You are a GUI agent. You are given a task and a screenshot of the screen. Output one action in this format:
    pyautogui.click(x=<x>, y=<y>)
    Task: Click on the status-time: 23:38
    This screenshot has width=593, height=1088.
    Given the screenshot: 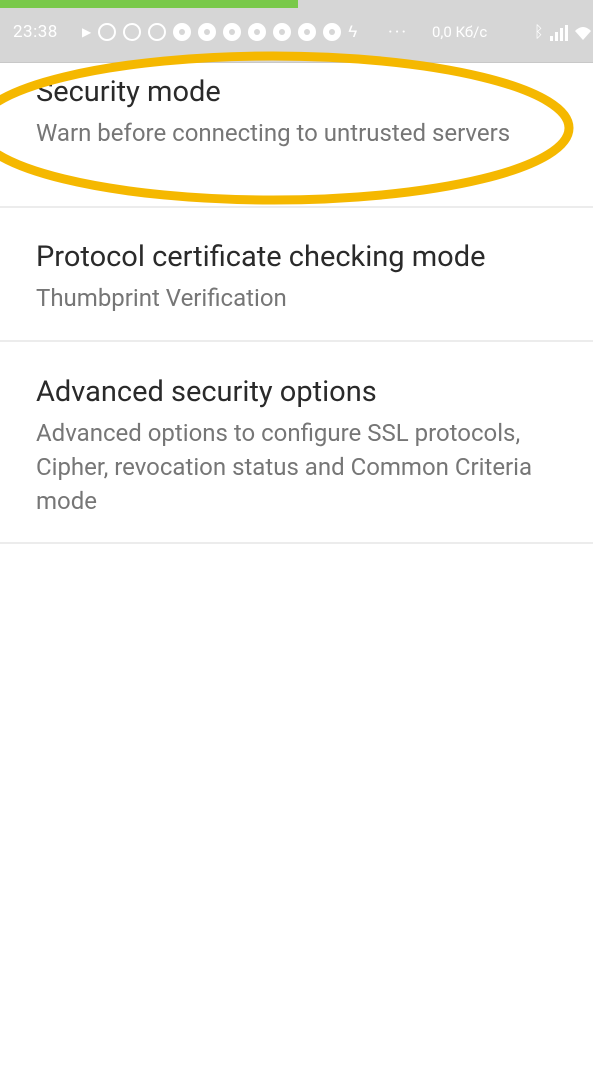 What is the action you would take?
    pyautogui.click(x=35, y=32)
    